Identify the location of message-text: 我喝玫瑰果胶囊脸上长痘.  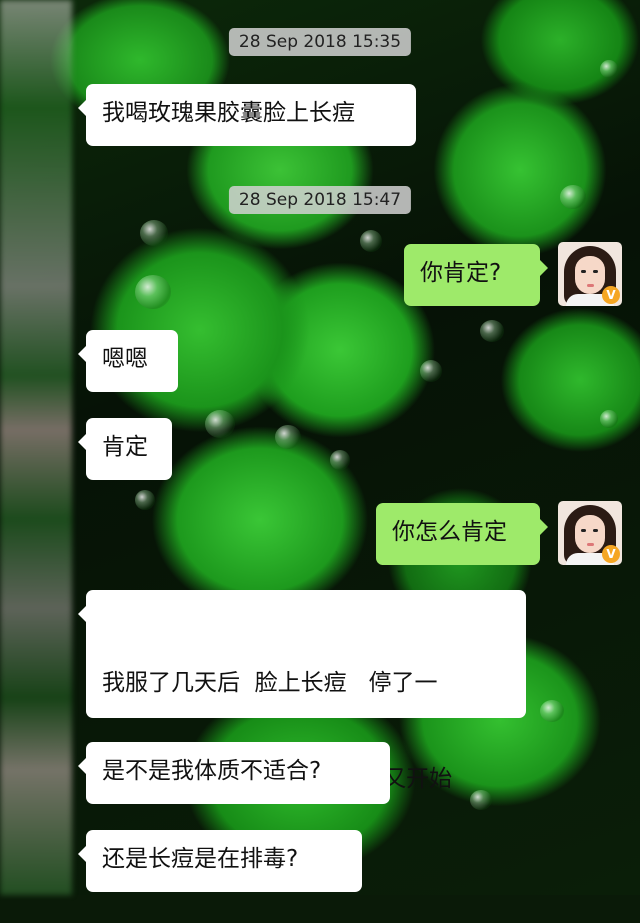
(228, 113).